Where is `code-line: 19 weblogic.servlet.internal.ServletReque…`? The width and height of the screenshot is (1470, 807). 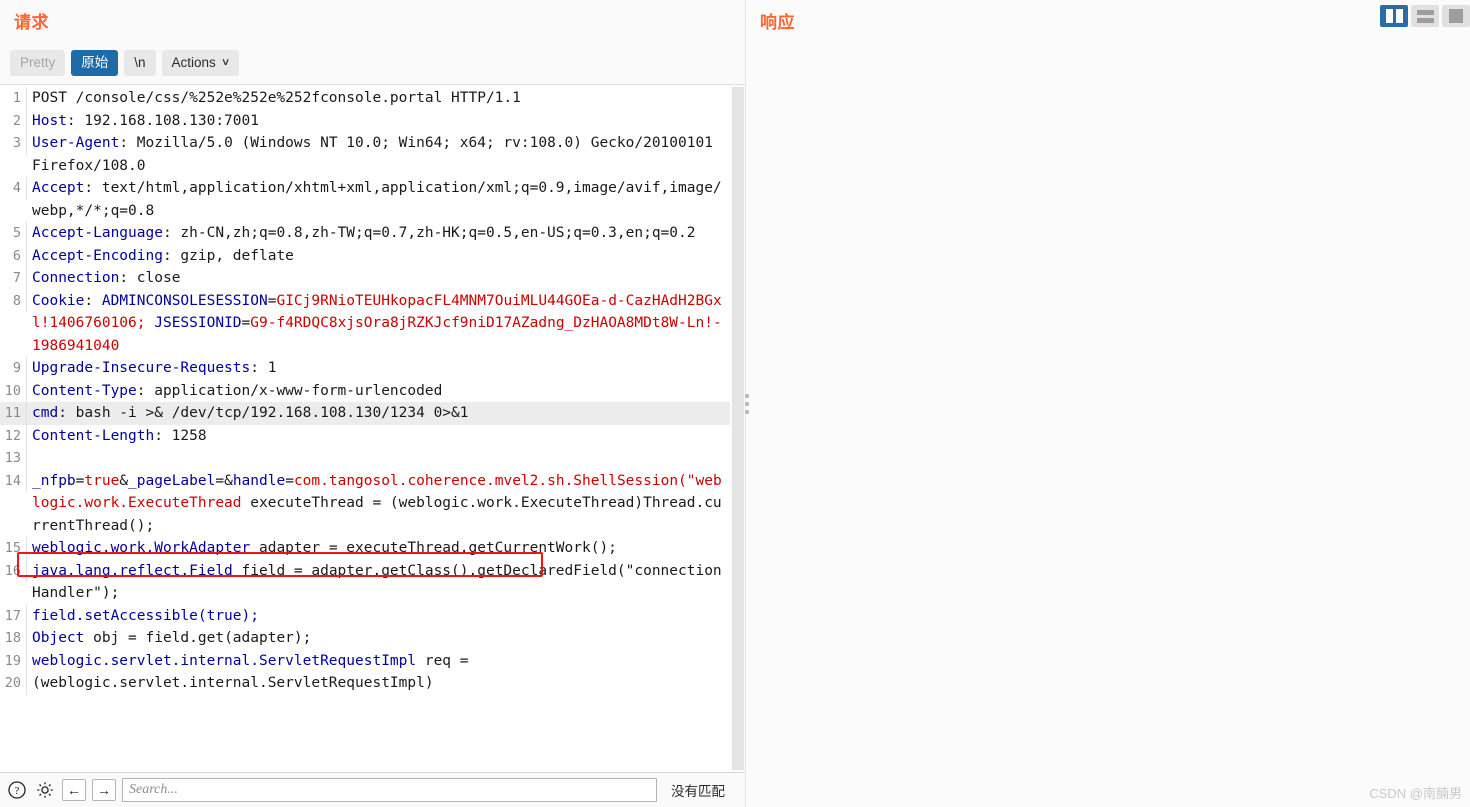
code-line: 19 weblogic.servlet.internal.ServletReque… is located at coordinates (365, 660).